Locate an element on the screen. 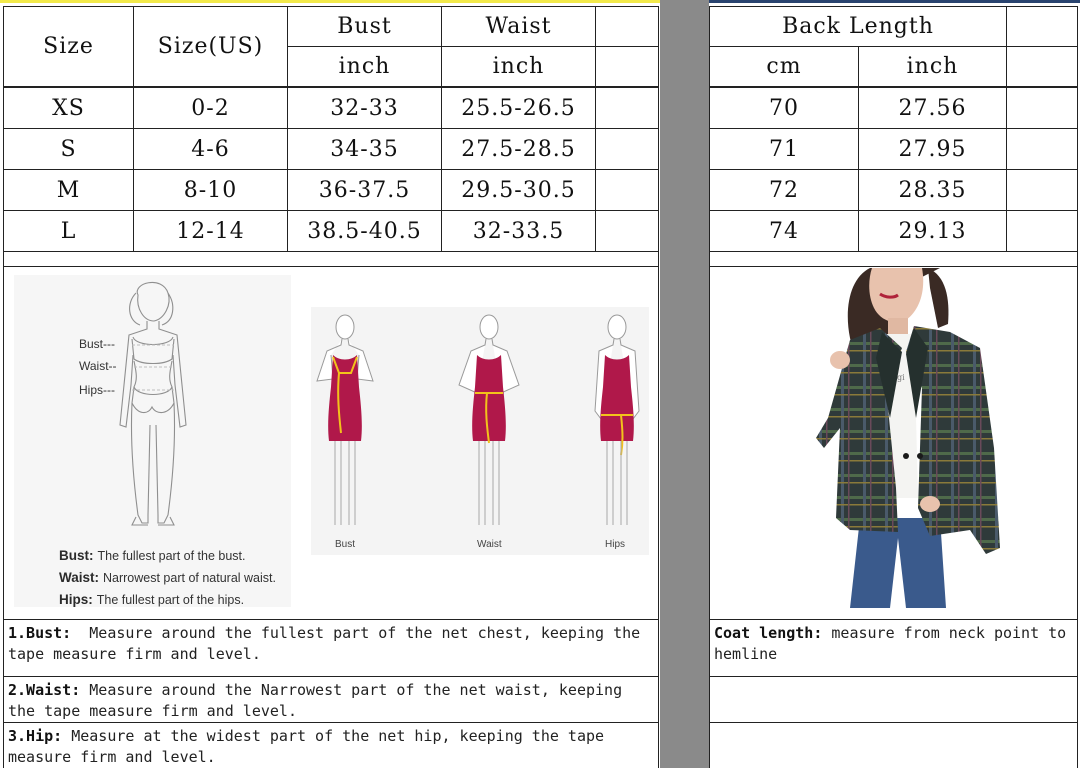 The image size is (1080, 768). cell-back-cm: 70 is located at coordinates (784, 108).